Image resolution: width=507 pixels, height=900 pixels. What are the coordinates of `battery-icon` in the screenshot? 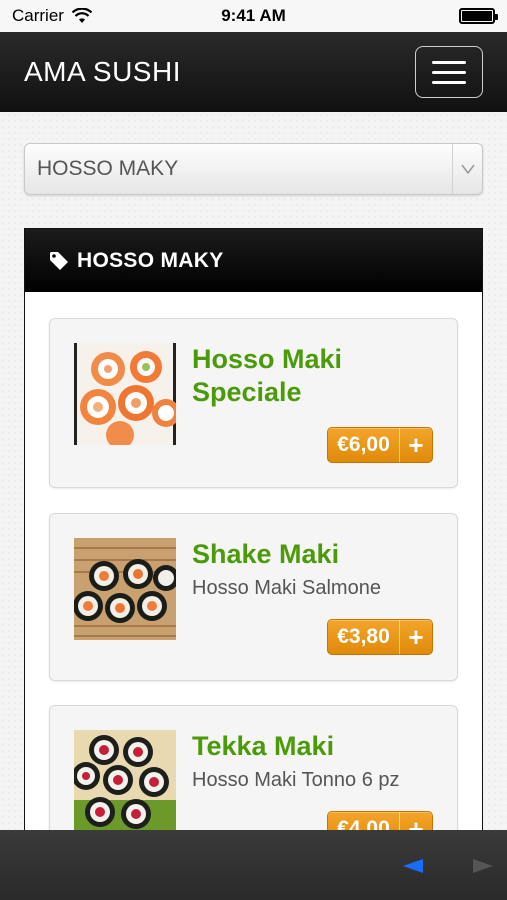 It's located at (478, 16).